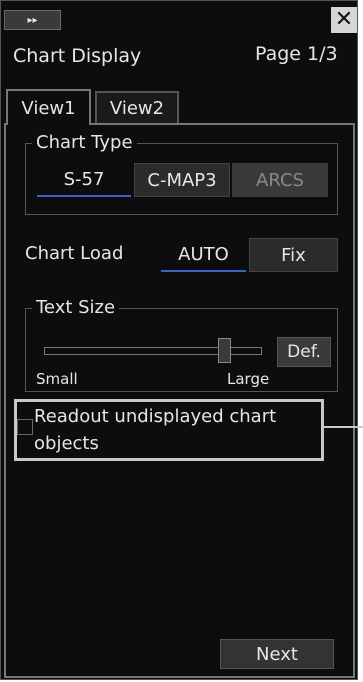 The image size is (363, 682). Describe the element at coordinates (48, 107) in the screenshot. I see `tab-view1: View1` at that location.